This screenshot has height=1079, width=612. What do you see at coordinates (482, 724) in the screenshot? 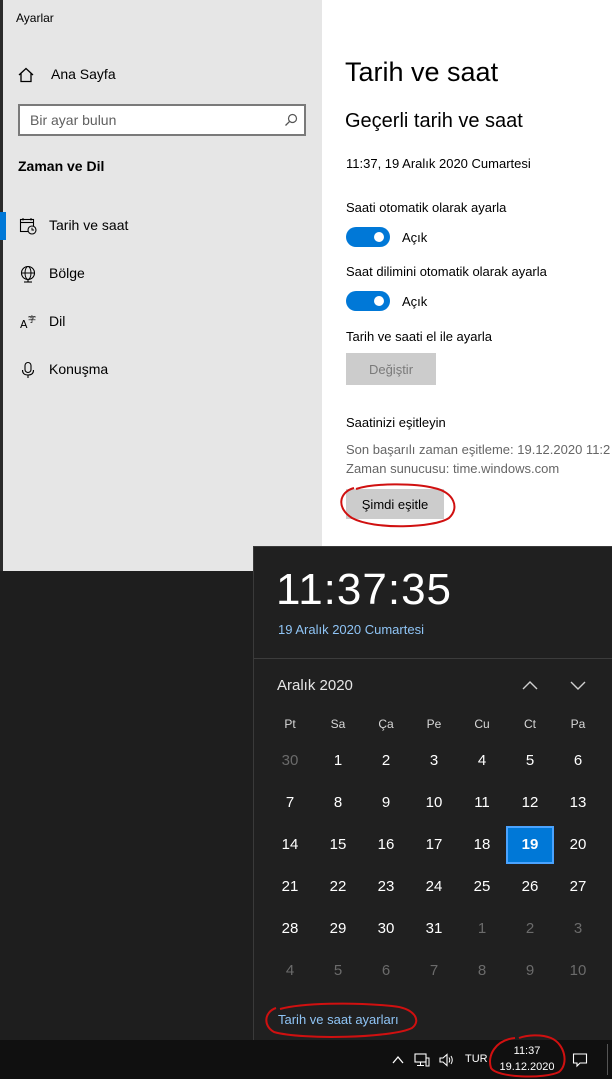
I see `weekday-header: Cu` at bounding box center [482, 724].